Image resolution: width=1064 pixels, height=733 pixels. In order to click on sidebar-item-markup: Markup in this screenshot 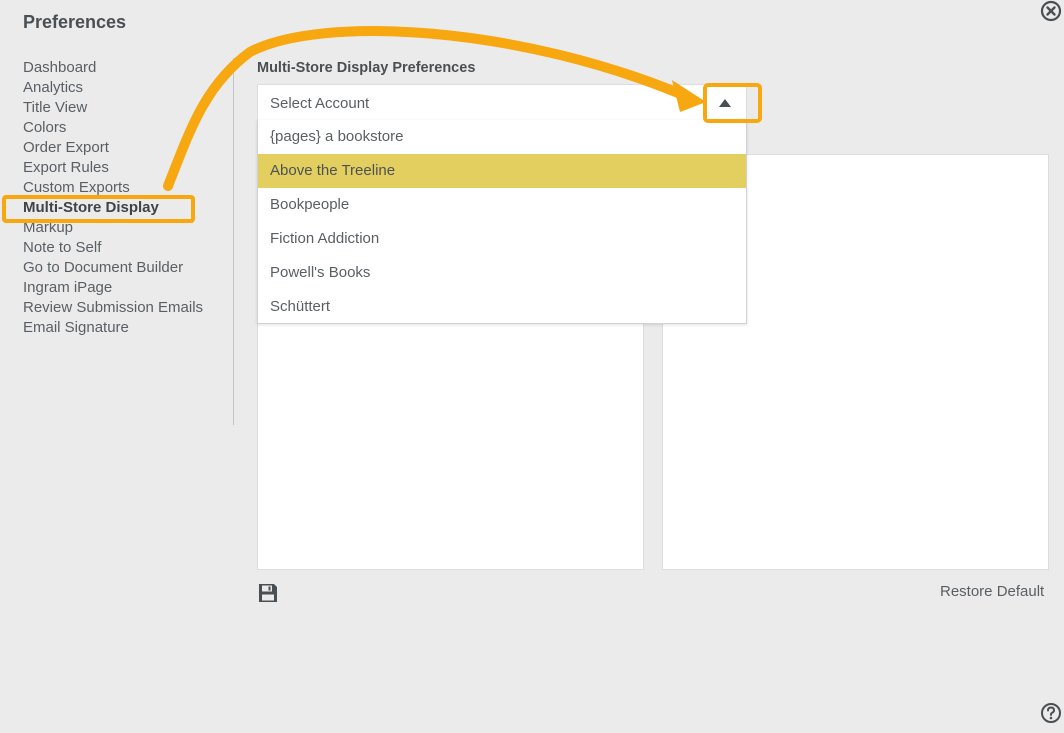, I will do `click(125, 228)`.